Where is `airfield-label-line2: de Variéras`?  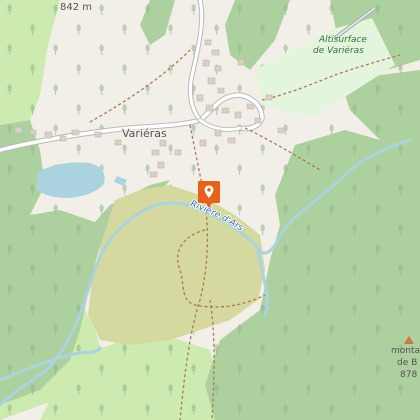
airfield-label-line2: de Variéras is located at coordinates (338, 50).